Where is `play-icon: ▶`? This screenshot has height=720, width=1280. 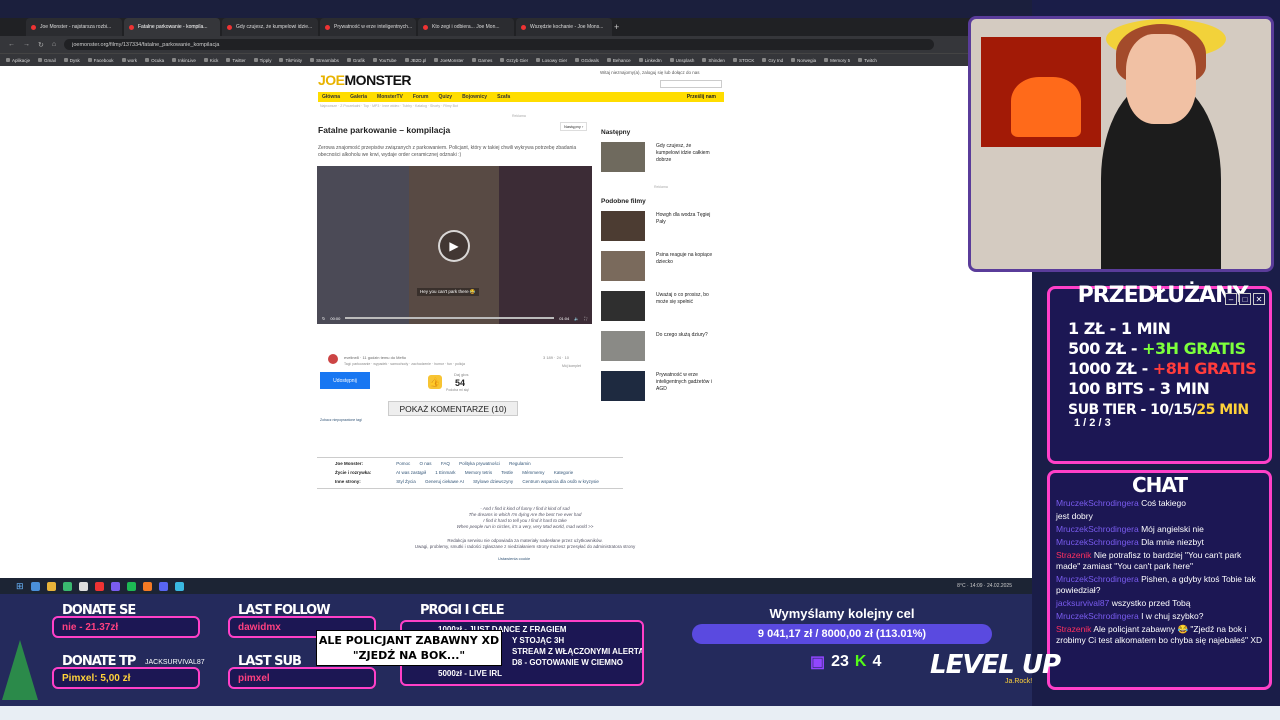 play-icon: ▶ is located at coordinates (454, 246).